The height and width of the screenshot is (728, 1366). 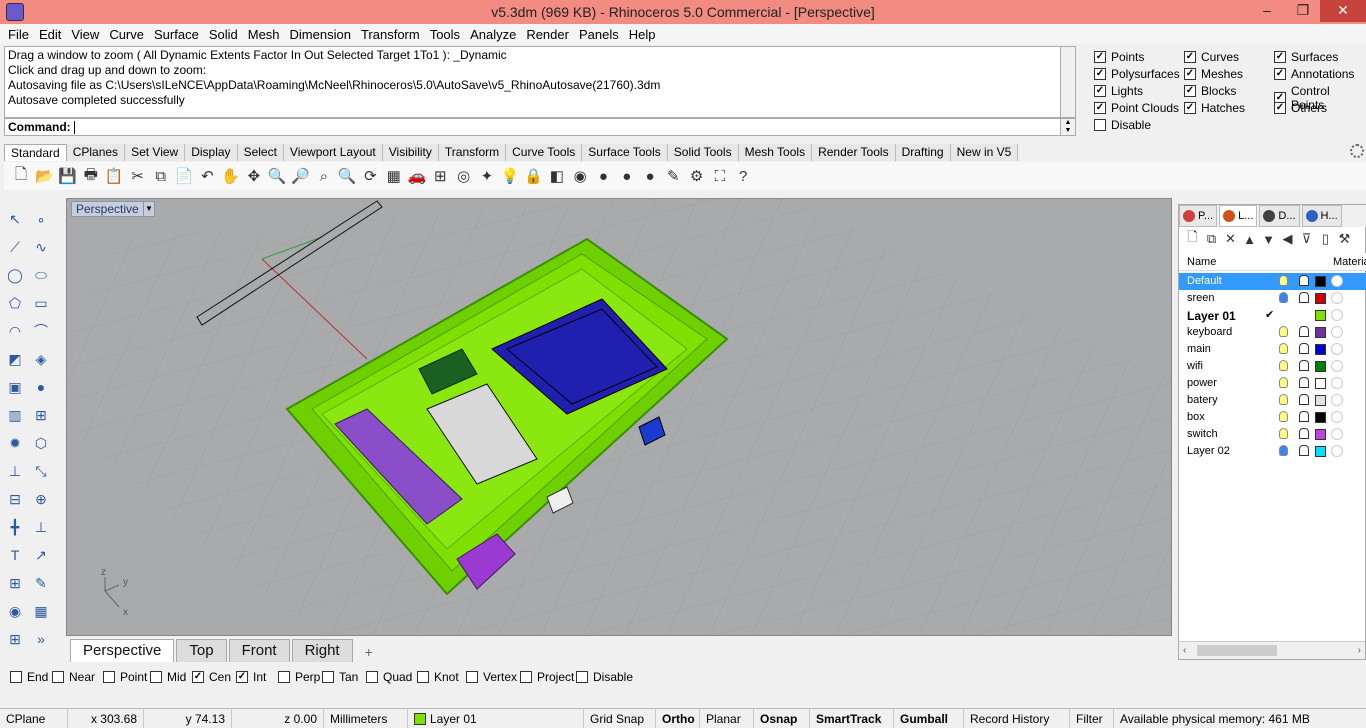 What do you see at coordinates (15, 387) in the screenshot?
I see `box-icon: ▣` at bounding box center [15, 387].